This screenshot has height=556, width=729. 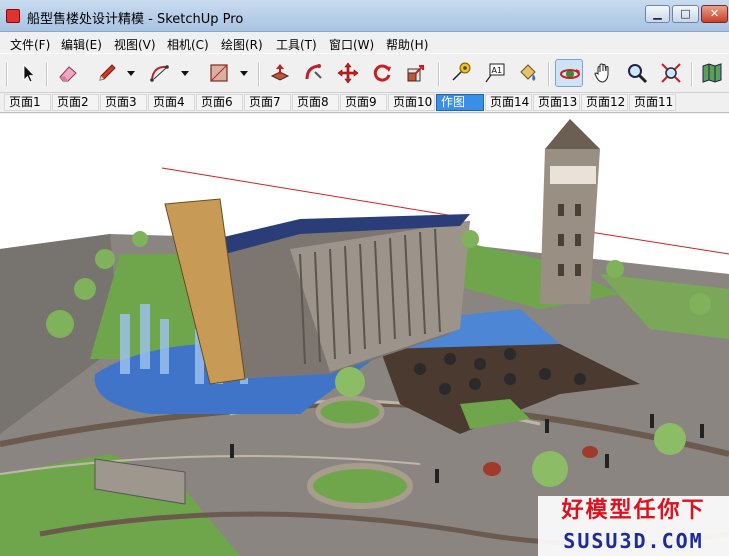 What do you see at coordinates (714, 14) in the screenshot?
I see `close-button: ✕` at bounding box center [714, 14].